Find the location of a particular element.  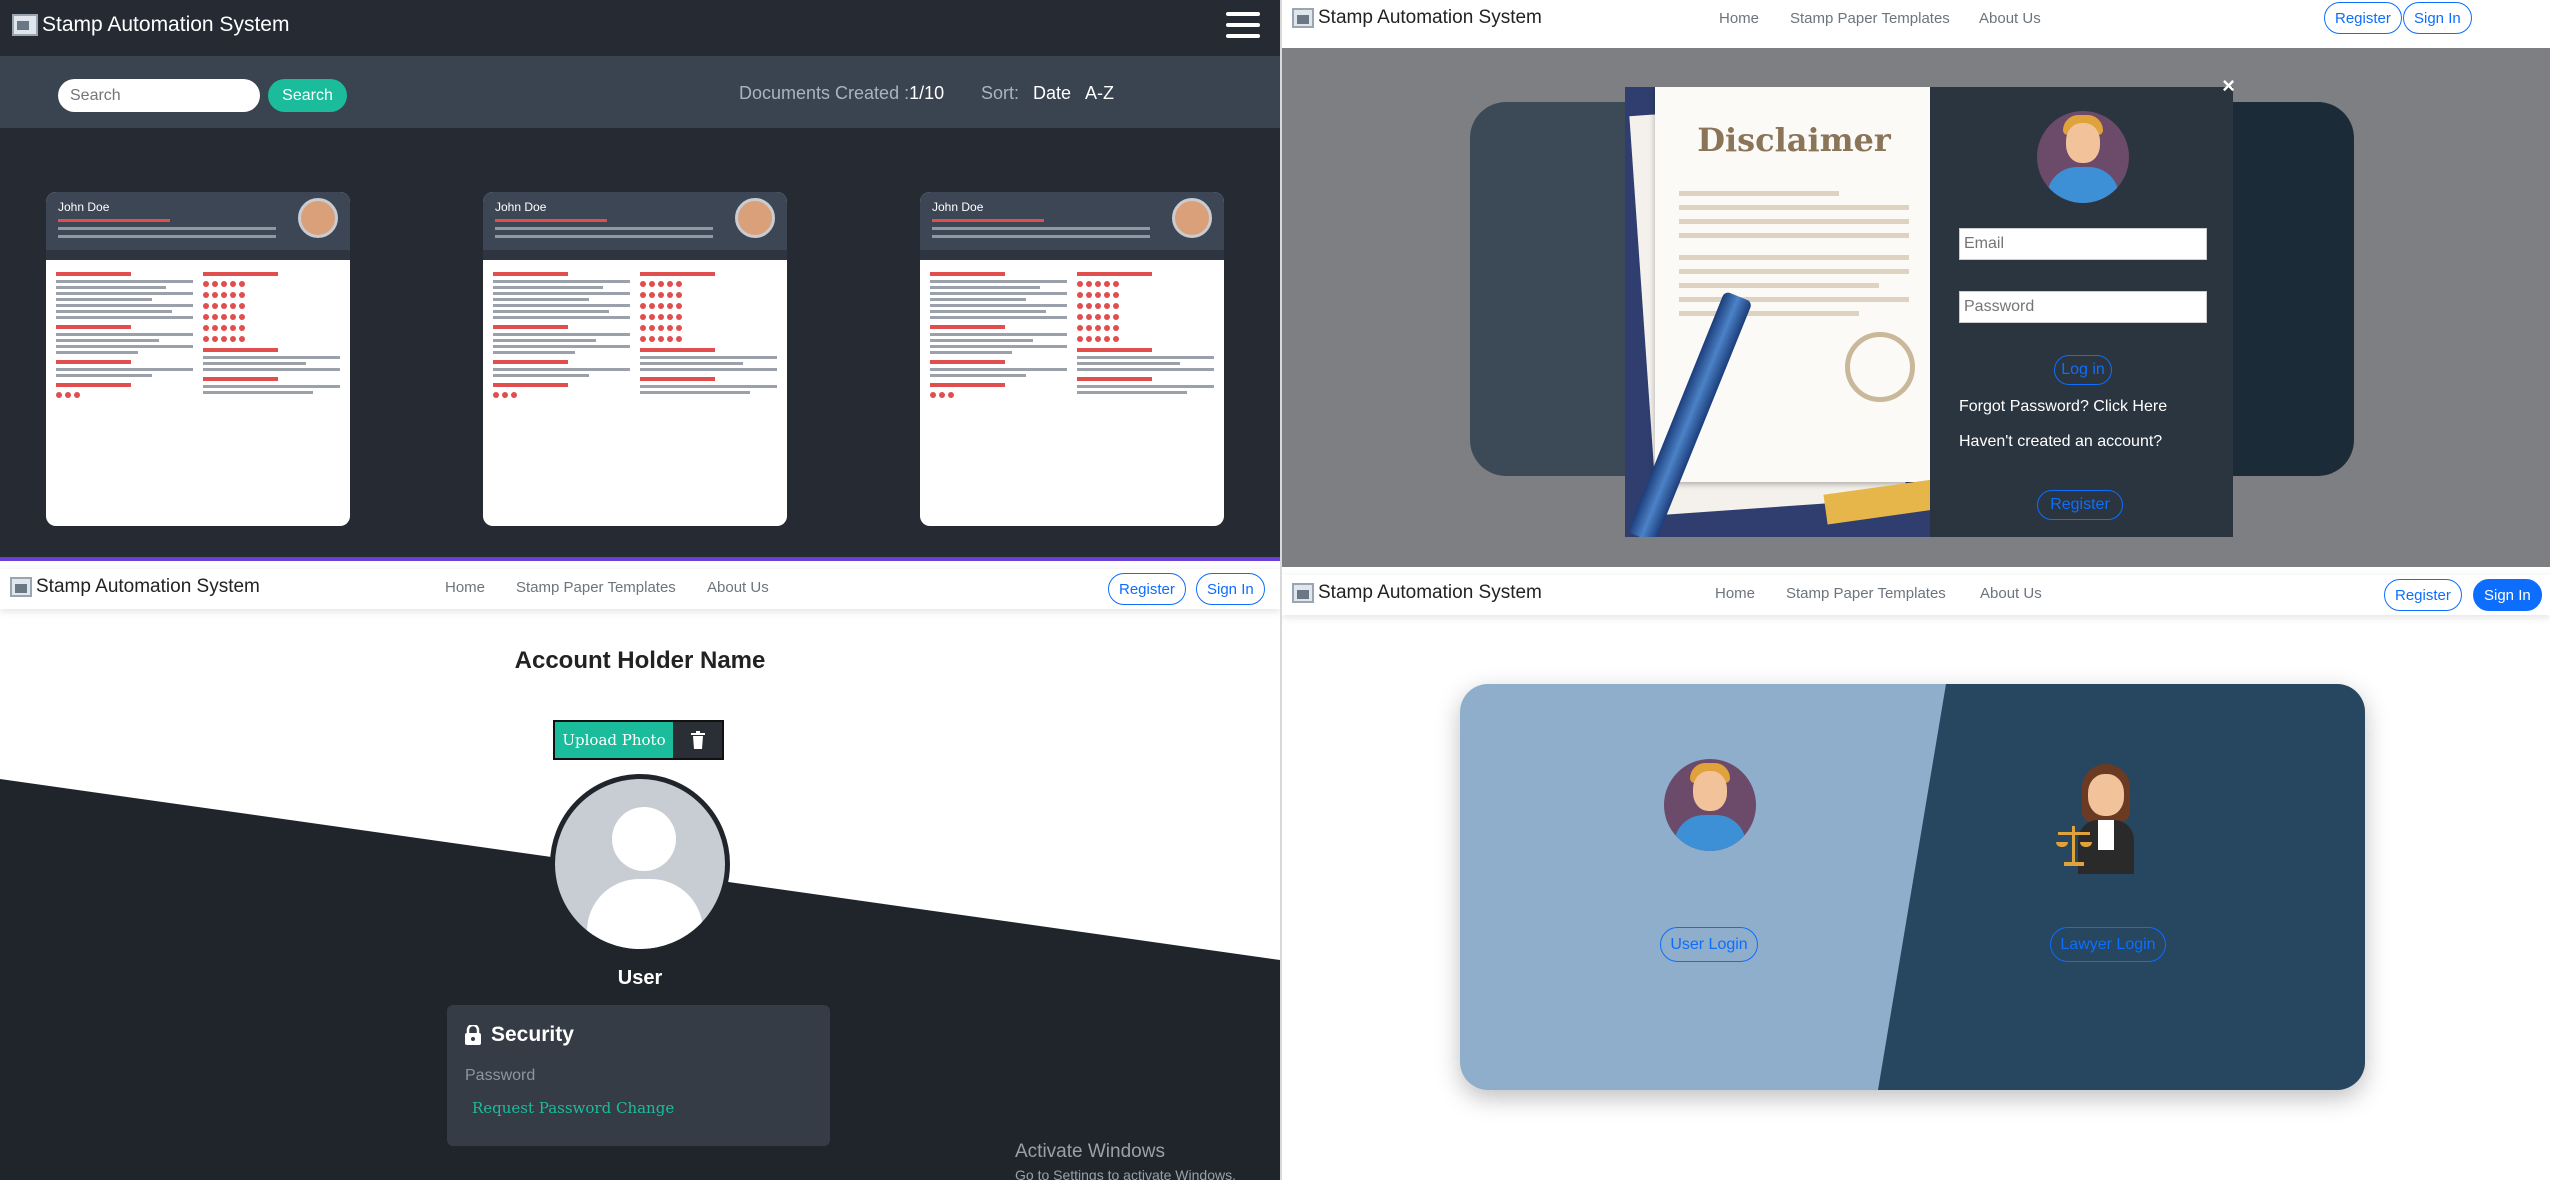

sort-controls: Sort: Date A-Z is located at coordinates (1047, 93).